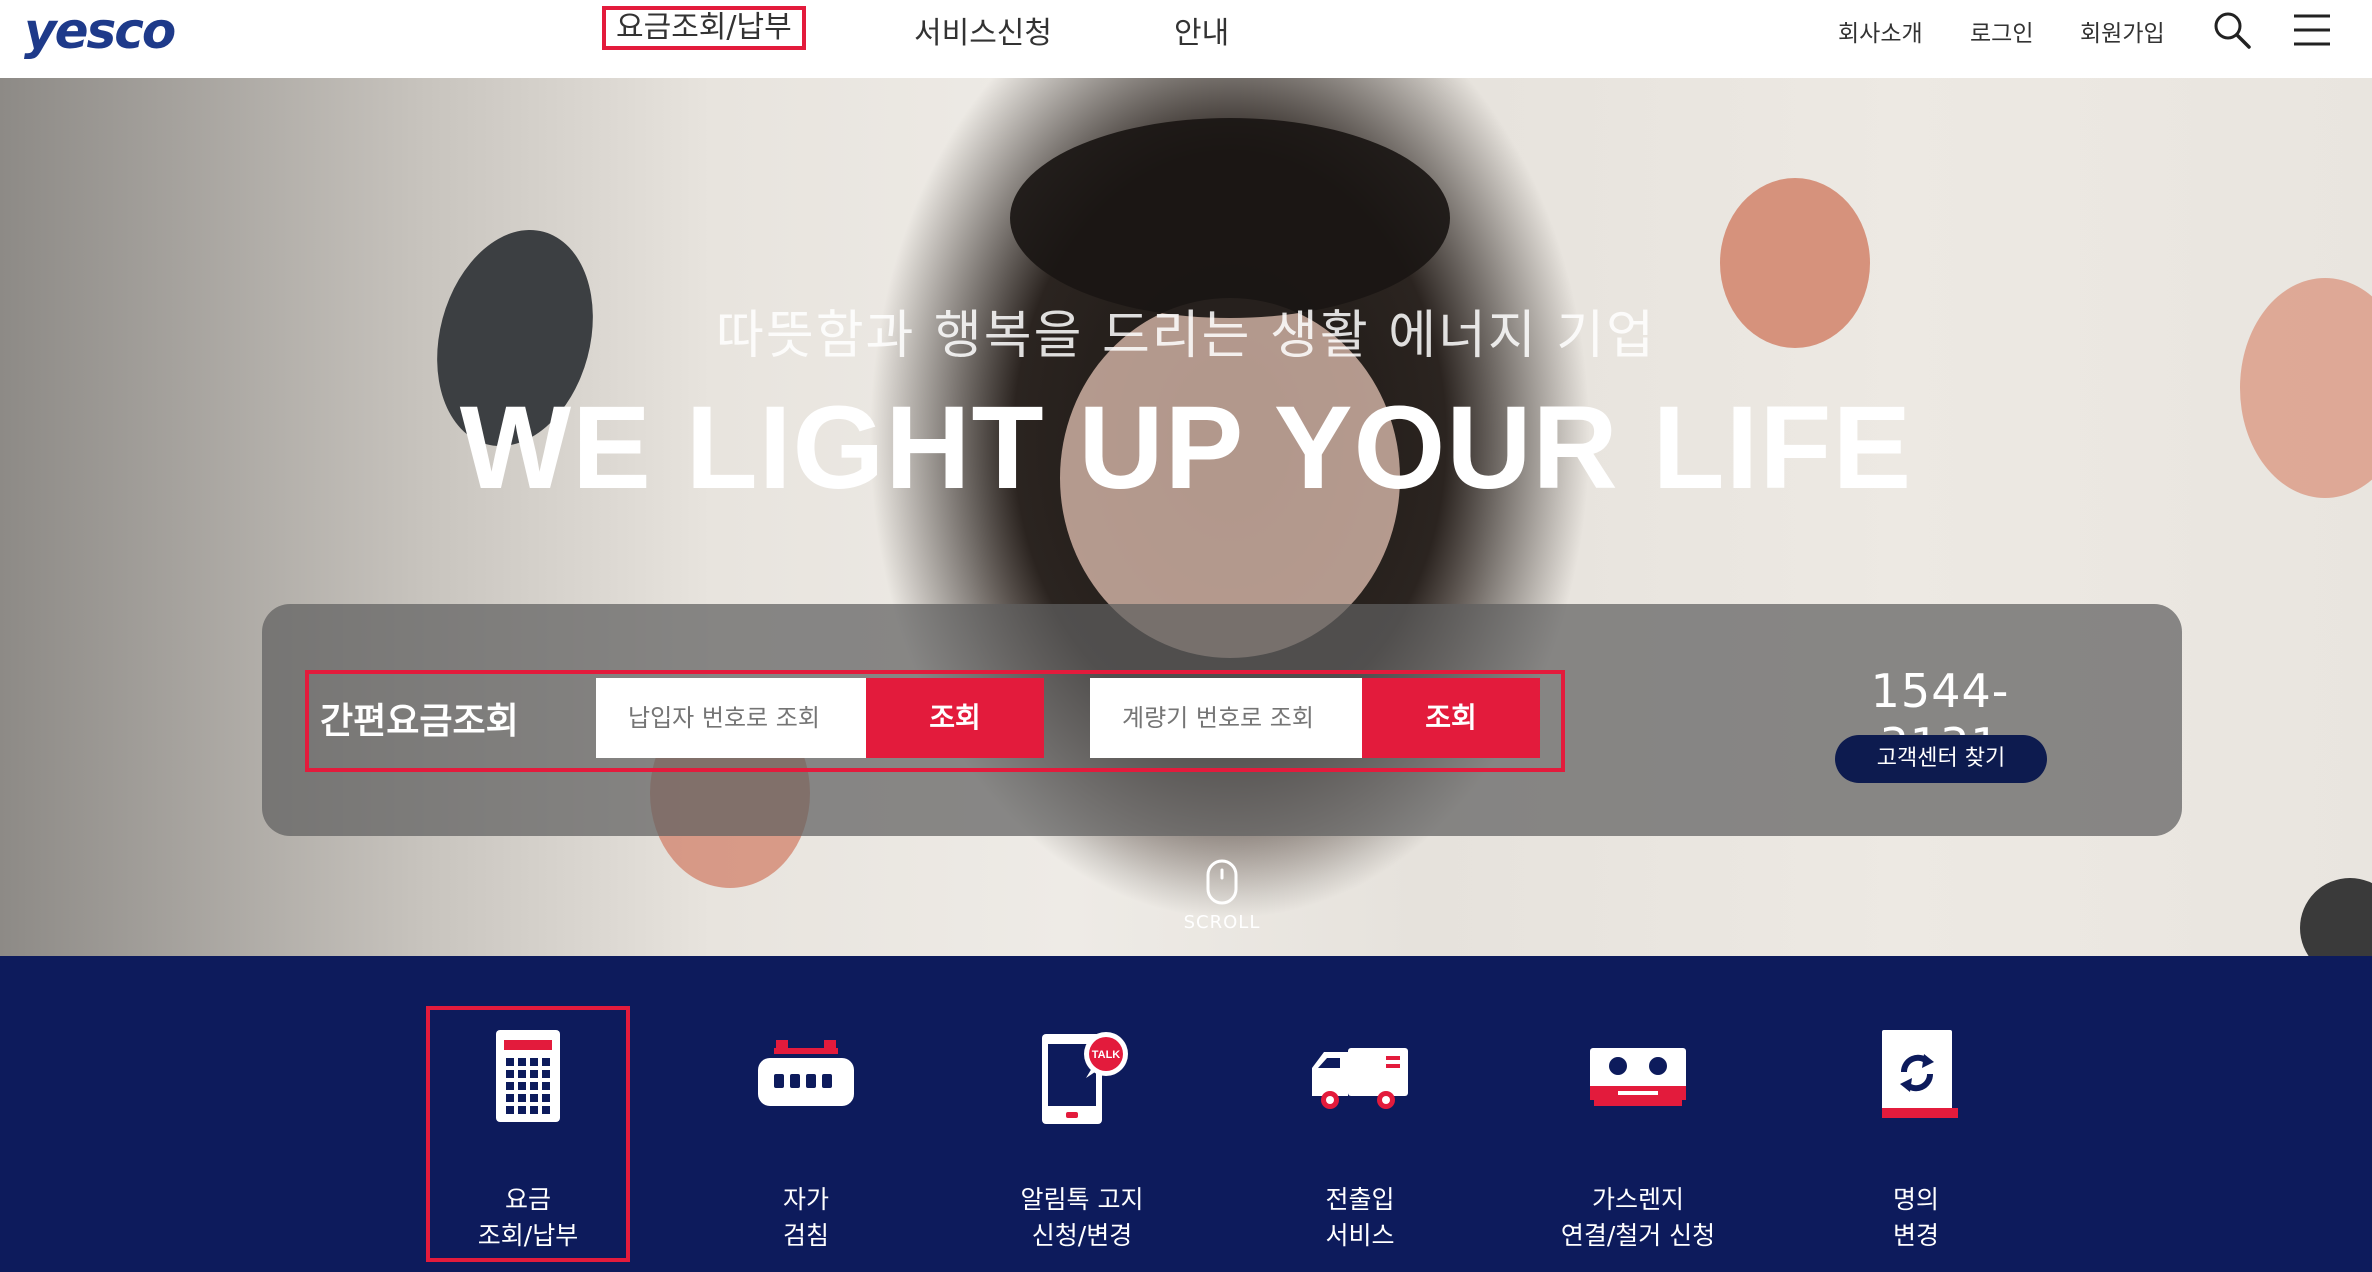  I want to click on service-label: 알림톡 고지 신청/변경, so click(1082, 1217).